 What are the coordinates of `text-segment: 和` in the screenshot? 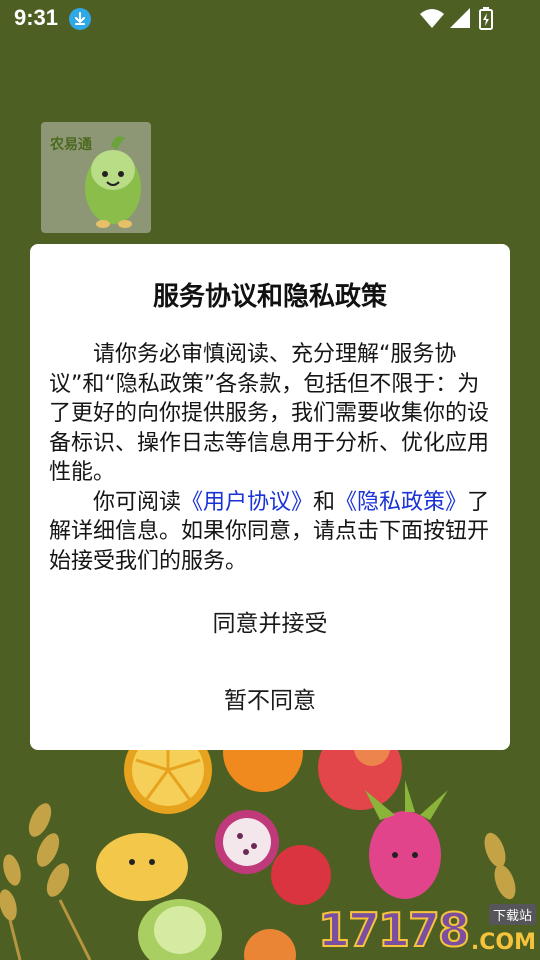 It's located at (324, 502).